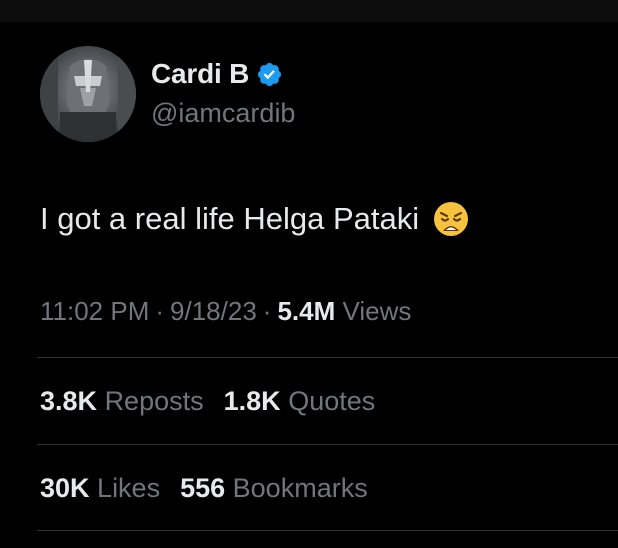 The height and width of the screenshot is (548, 618). I want to click on top-bar, so click(309, 11).